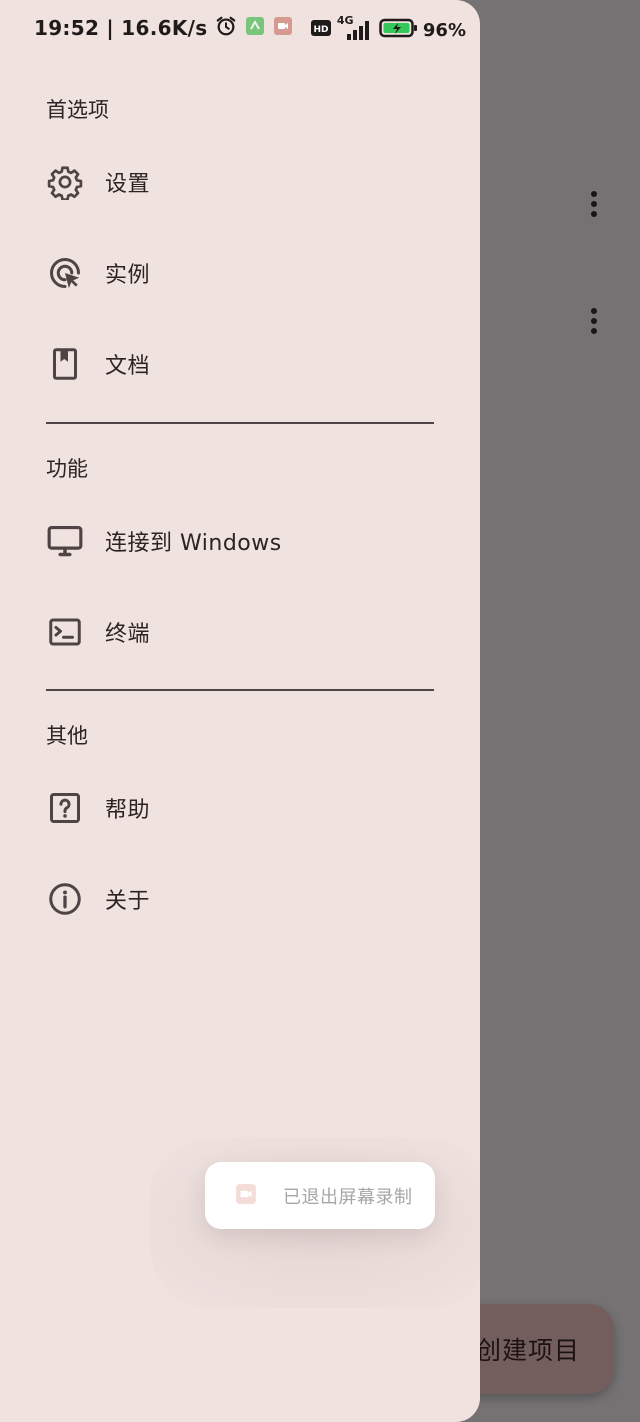 The width and height of the screenshot is (640, 1422). I want to click on status-bar: 19:52 | 16.6K/s HD 4G 96%, so click(240, 30).